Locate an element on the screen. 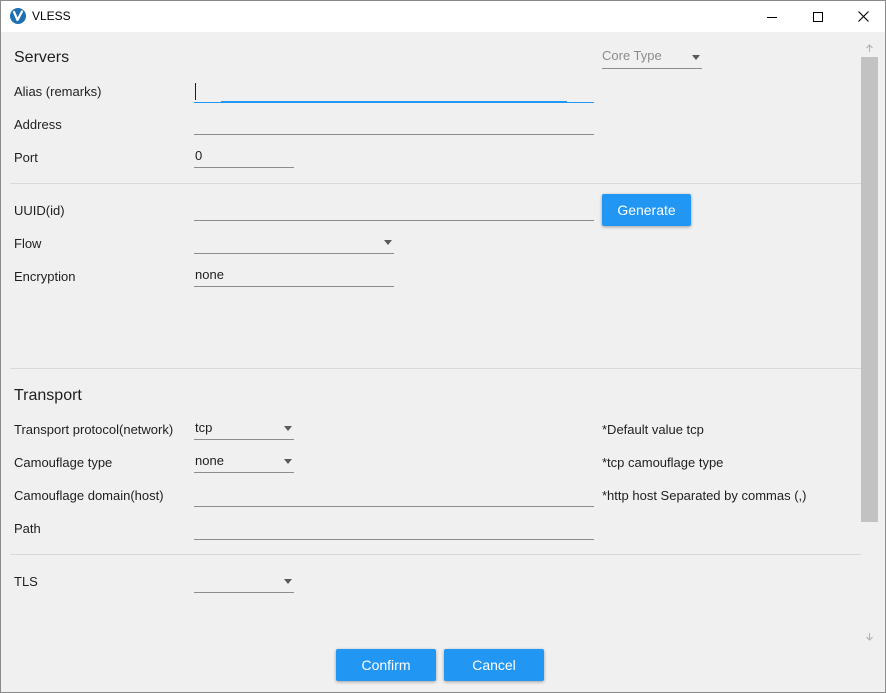 Image resolution: width=886 pixels, height=693 pixels. network-hint: *Default value tcp is located at coordinates (653, 429).